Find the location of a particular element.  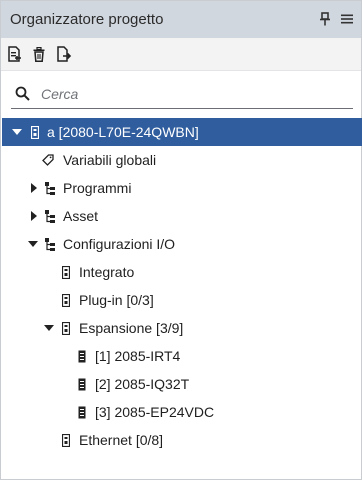

panel-title: Organizzatore progetto is located at coordinates (87, 19).